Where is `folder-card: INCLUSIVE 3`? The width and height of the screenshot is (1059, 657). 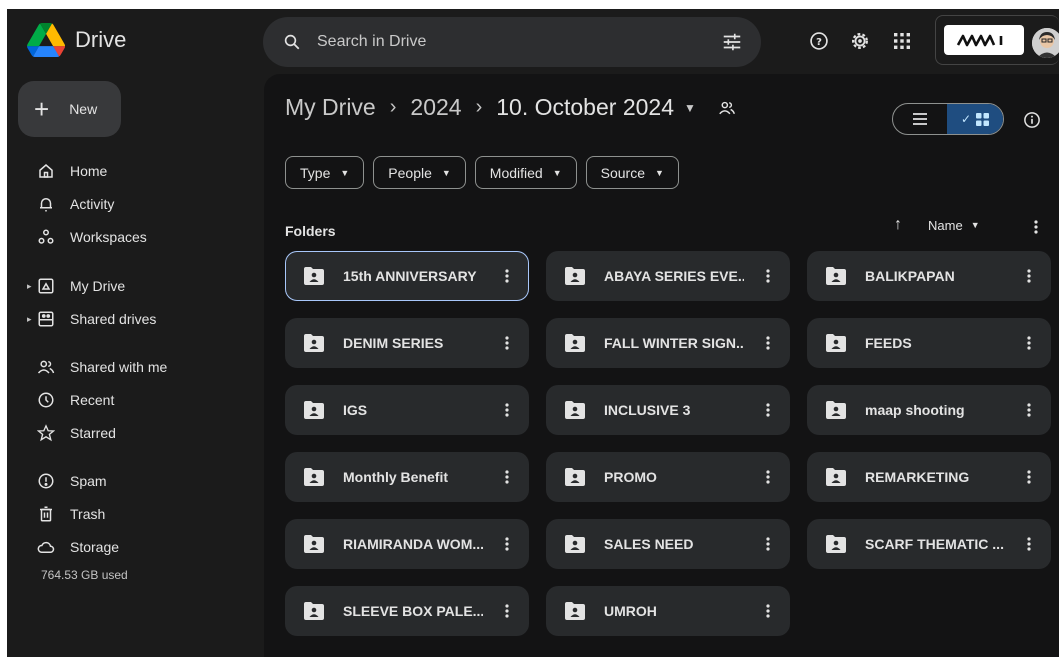
folder-card: INCLUSIVE 3 is located at coordinates (668, 410).